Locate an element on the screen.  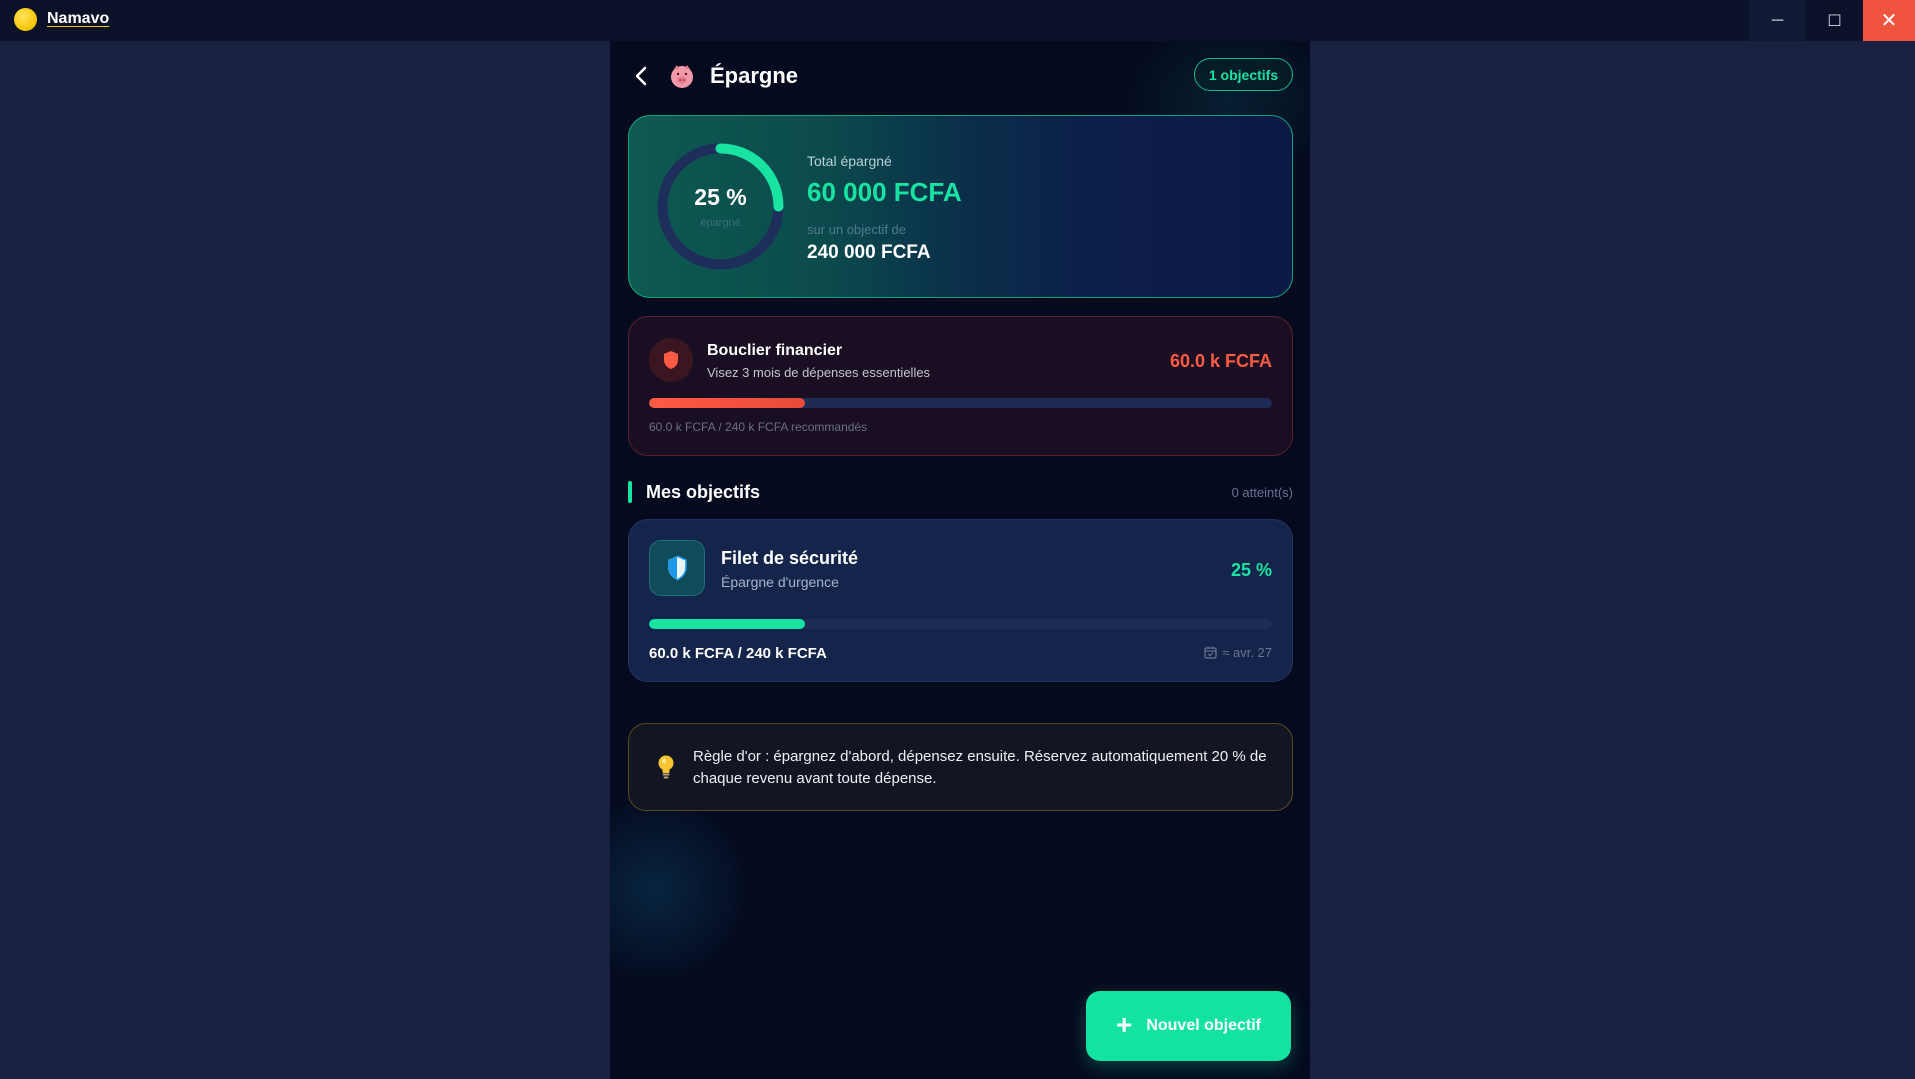
goal-icon-container is located at coordinates (677, 568).